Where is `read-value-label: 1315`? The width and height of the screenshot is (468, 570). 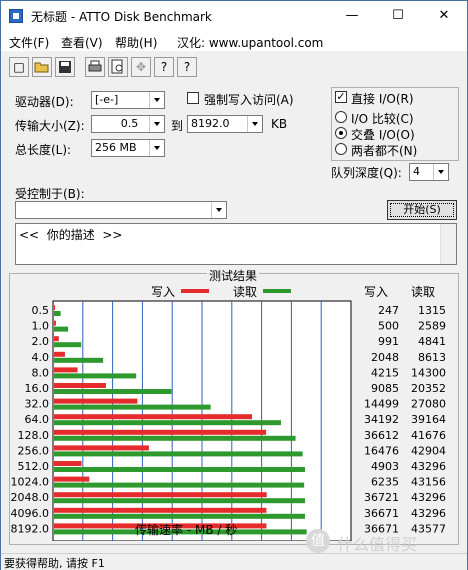 read-value-label: 1315 is located at coordinates (432, 310).